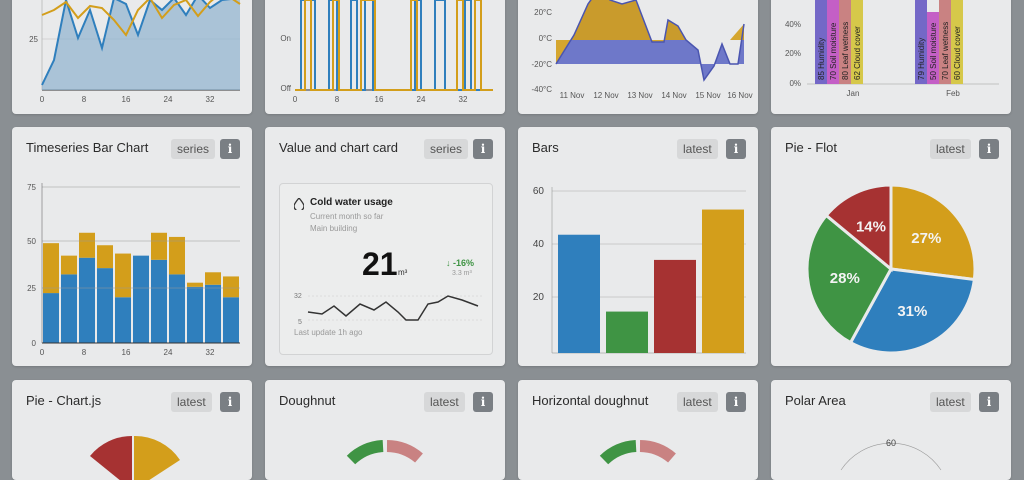 This screenshot has height=480, width=1024. I want to click on svg-text: -40°C, so click(541, 89).